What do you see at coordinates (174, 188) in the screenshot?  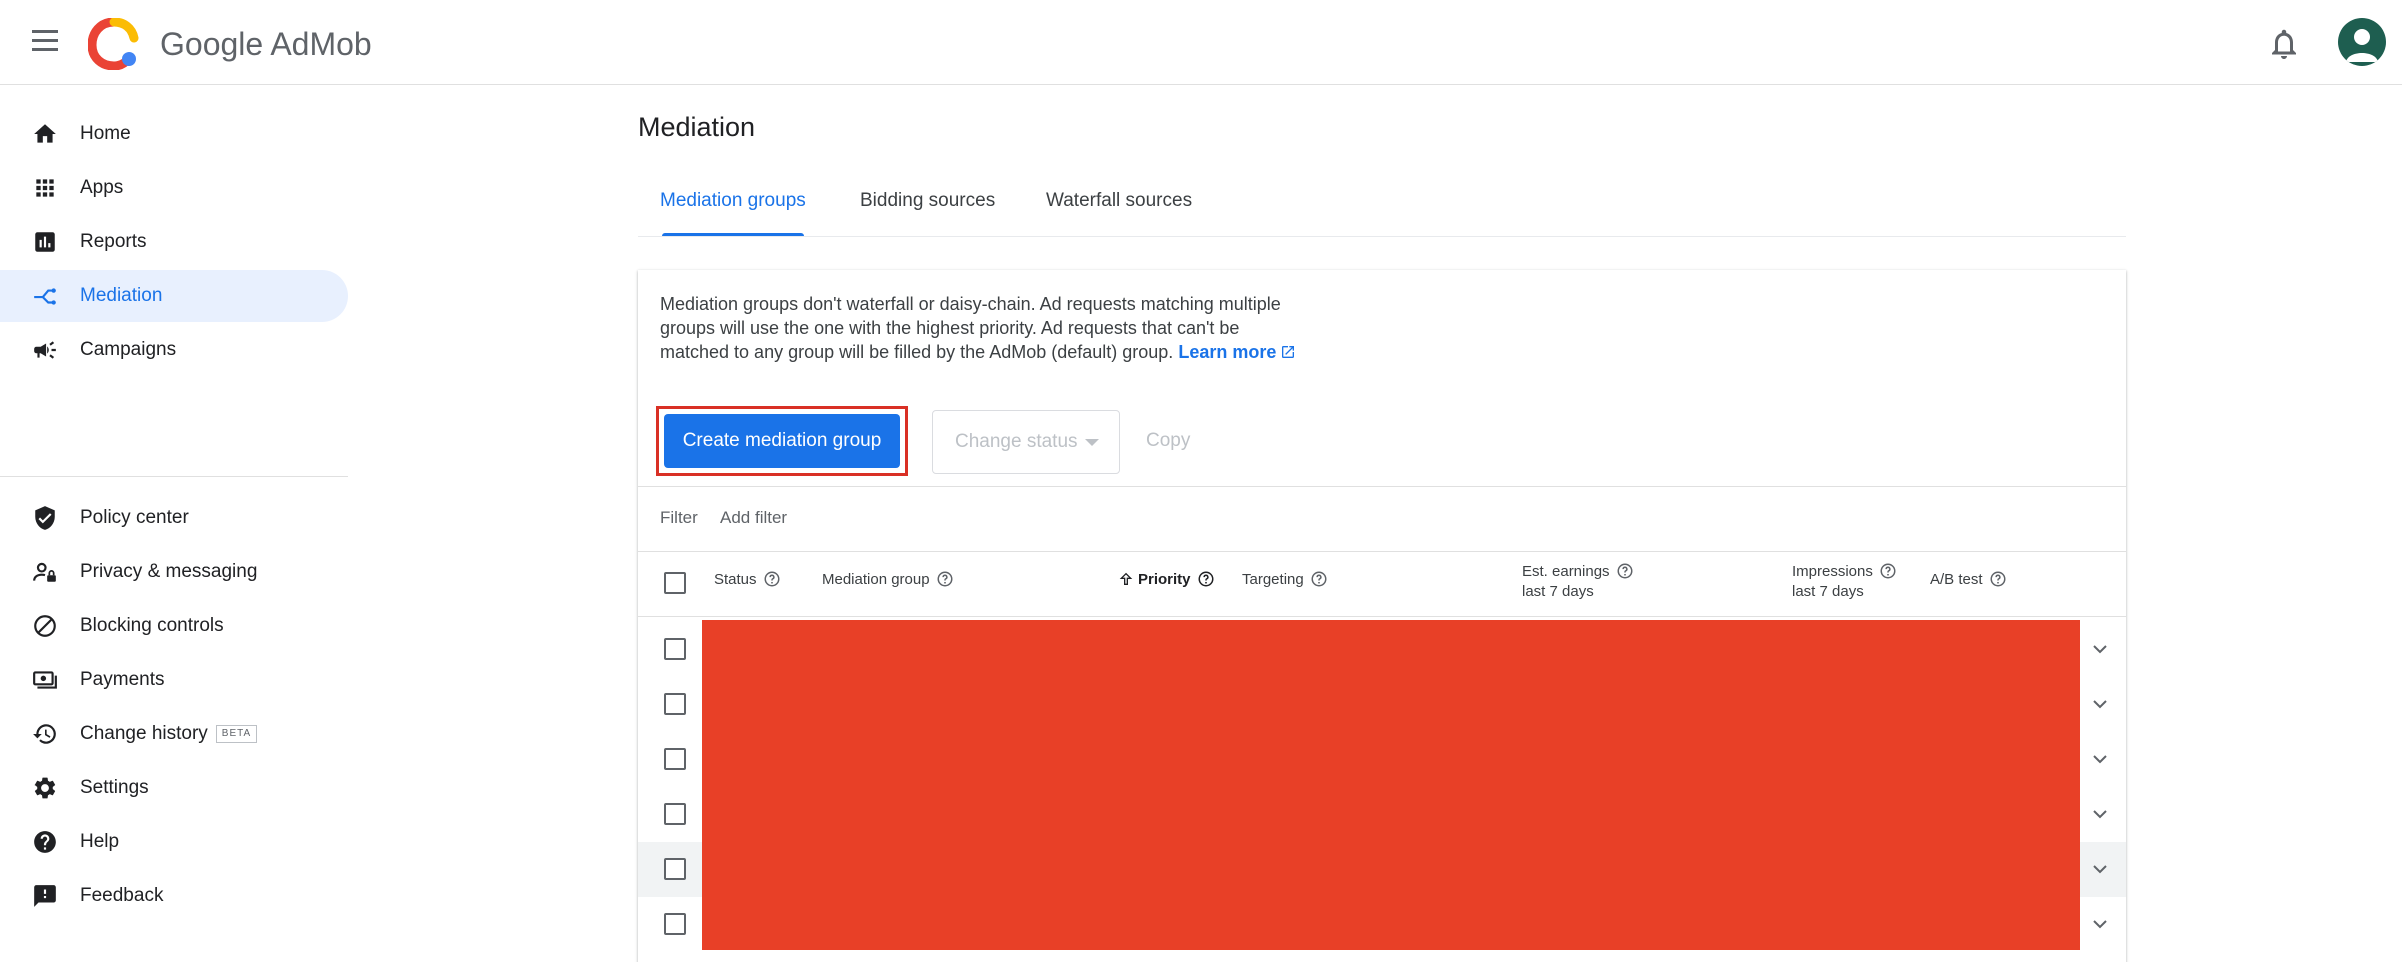 I see `sidebar-item-apps: Apps` at bounding box center [174, 188].